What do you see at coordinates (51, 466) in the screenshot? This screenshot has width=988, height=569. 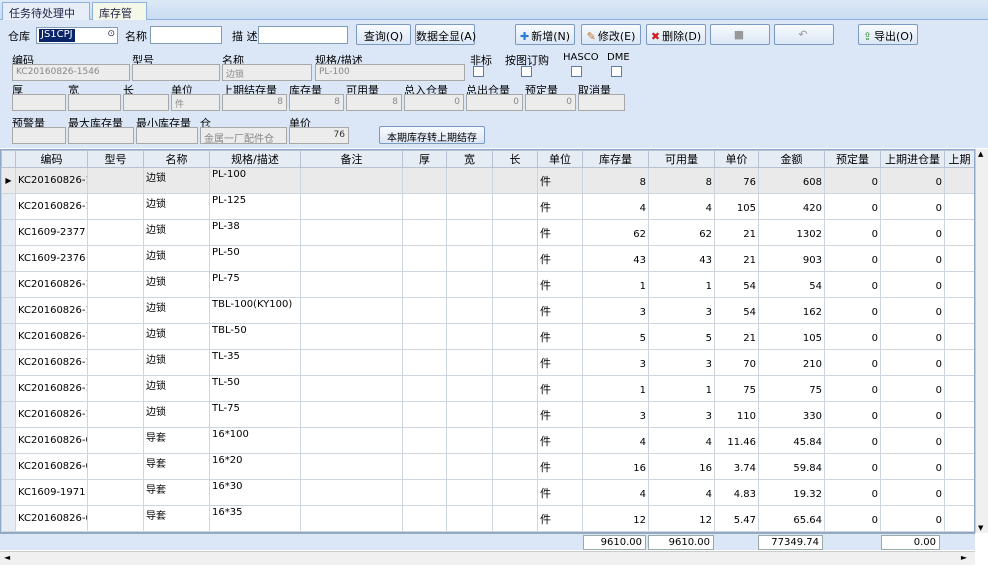 I see `cell-code: KC20160826-0743` at bounding box center [51, 466].